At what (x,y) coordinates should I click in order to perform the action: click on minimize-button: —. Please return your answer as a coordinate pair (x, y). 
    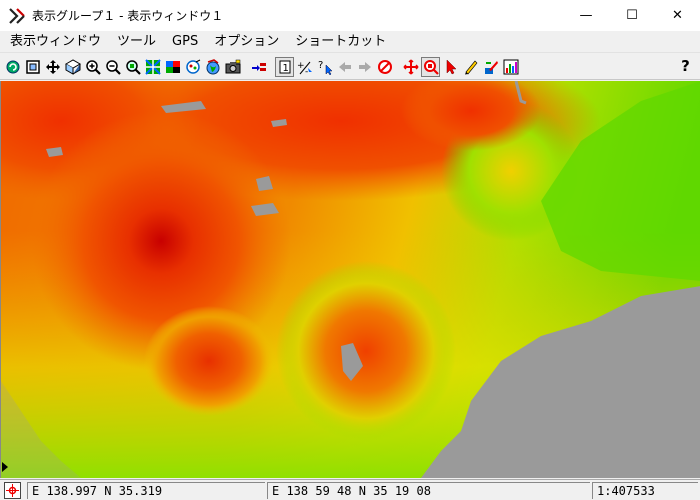
    Looking at the image, I should click on (586, 15).